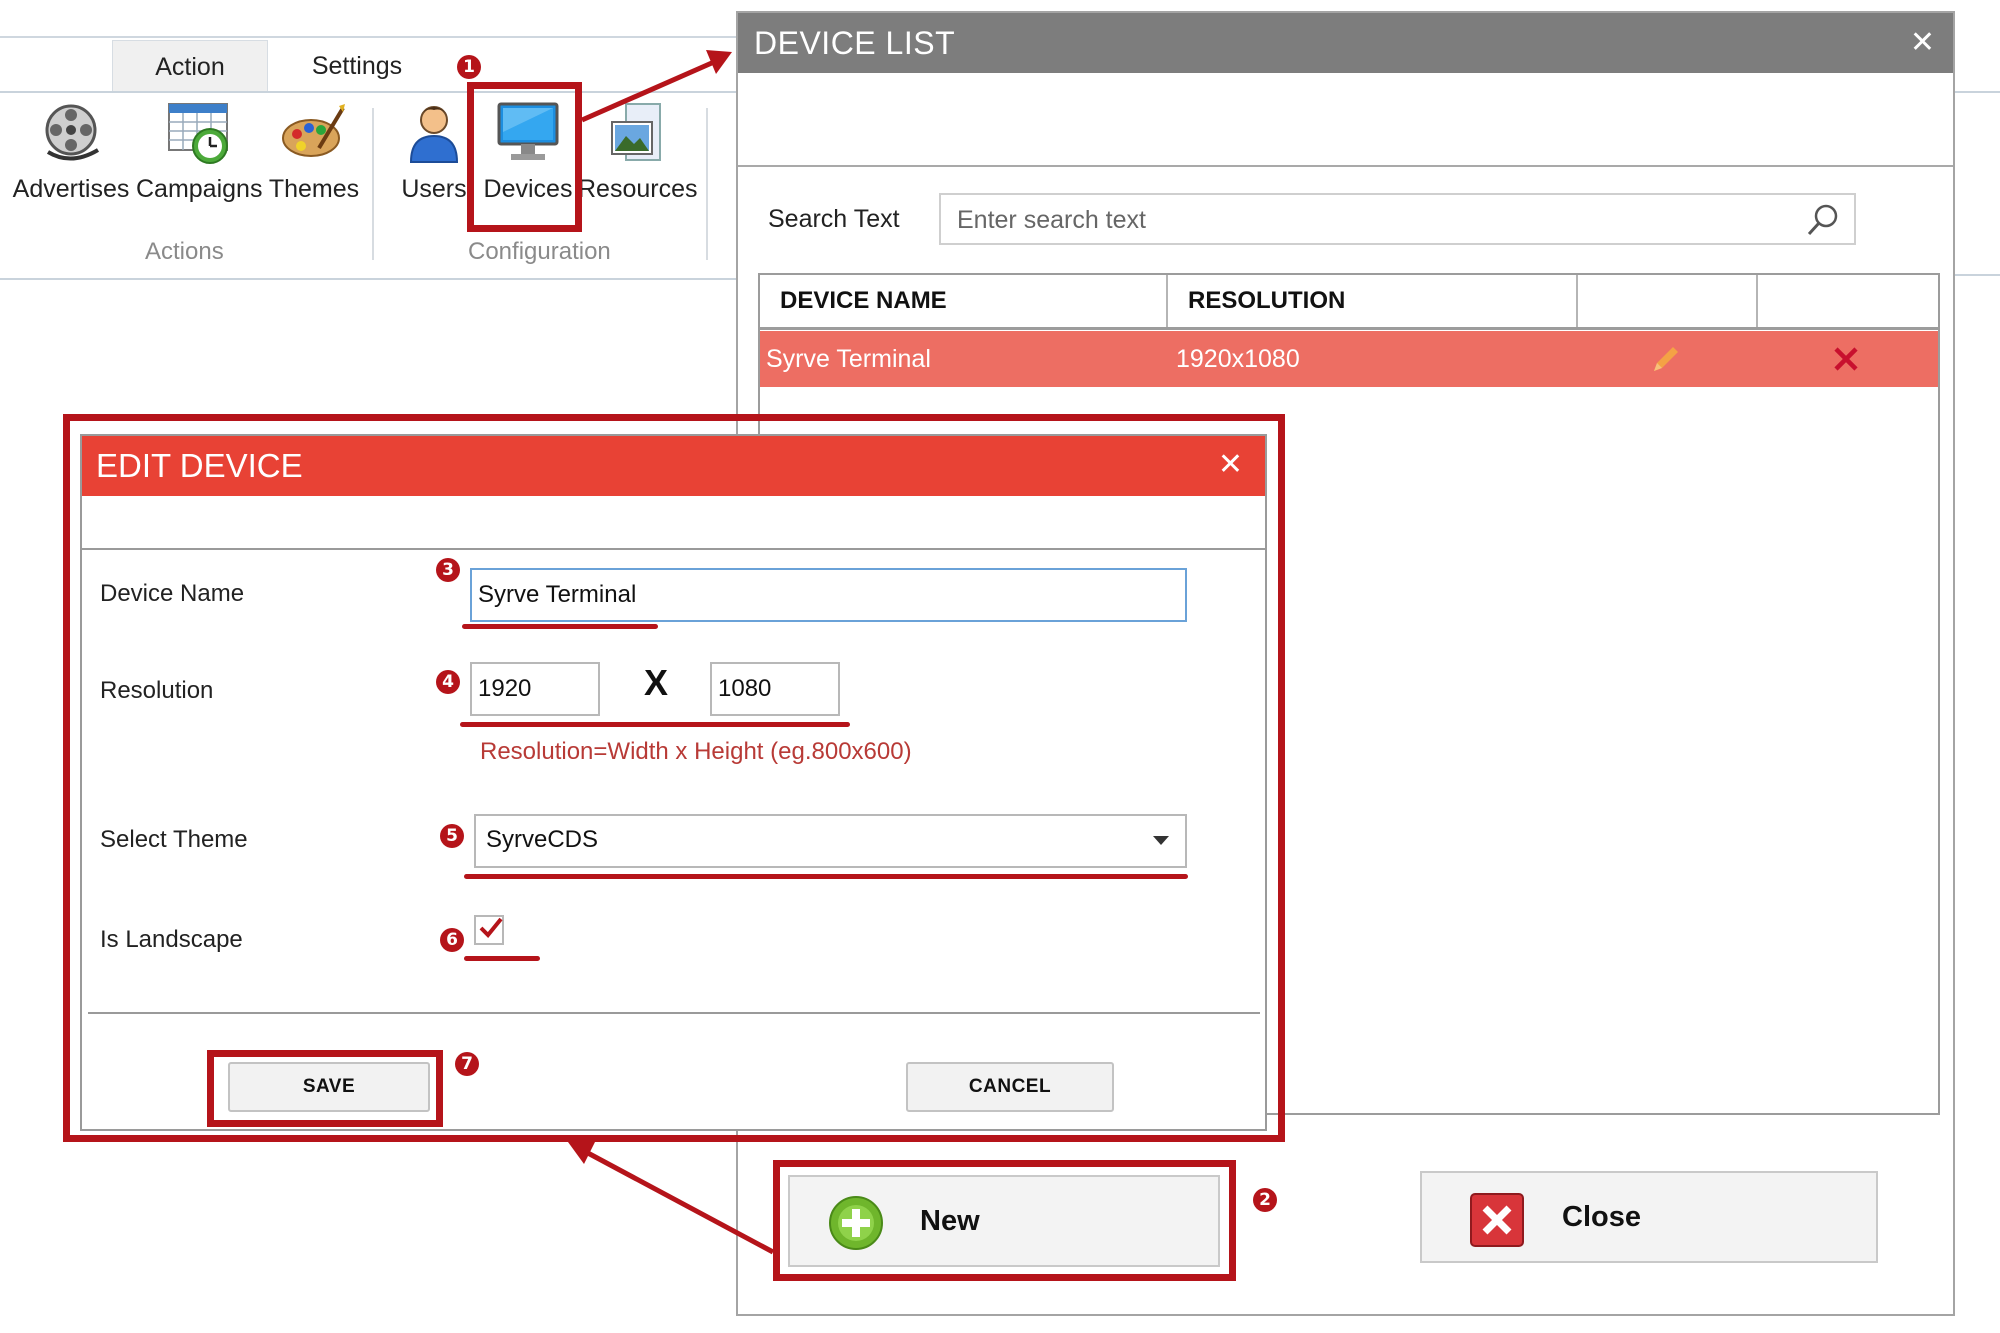 This screenshot has height=1333, width=2000. I want to click on annotation-arrows, so click(671, 652).